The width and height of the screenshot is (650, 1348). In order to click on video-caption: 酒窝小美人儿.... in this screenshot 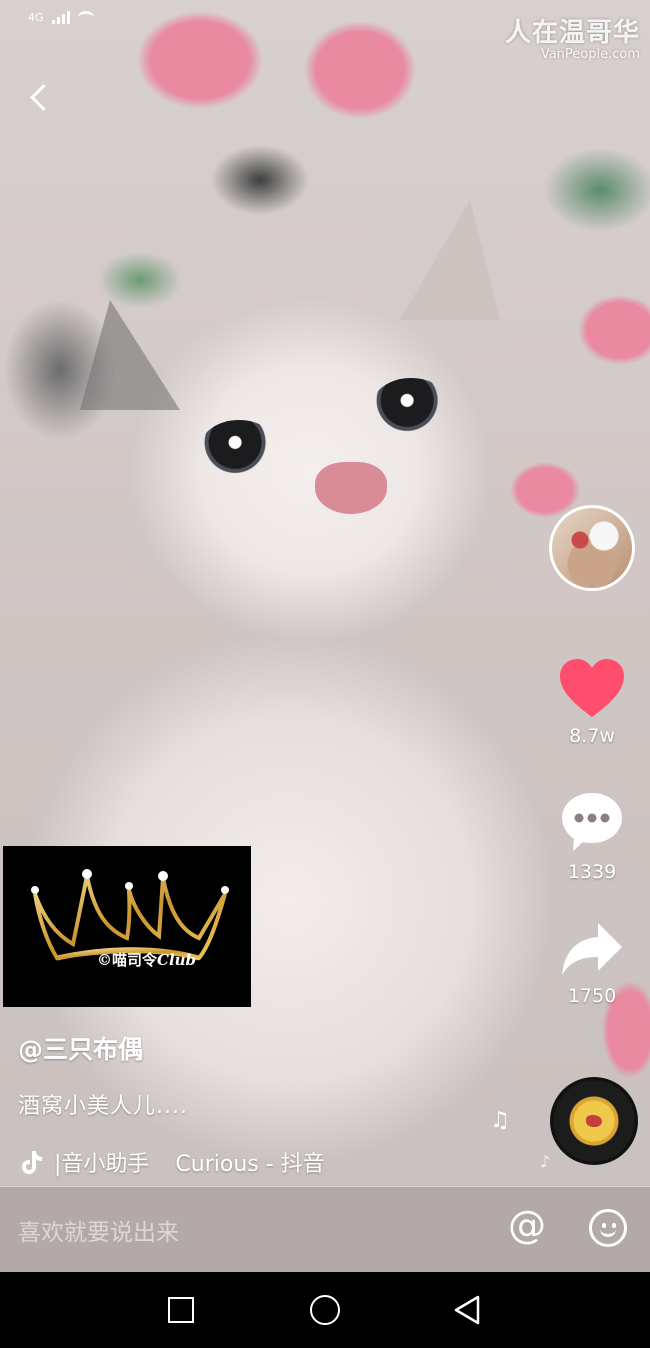, I will do `click(103, 1106)`.